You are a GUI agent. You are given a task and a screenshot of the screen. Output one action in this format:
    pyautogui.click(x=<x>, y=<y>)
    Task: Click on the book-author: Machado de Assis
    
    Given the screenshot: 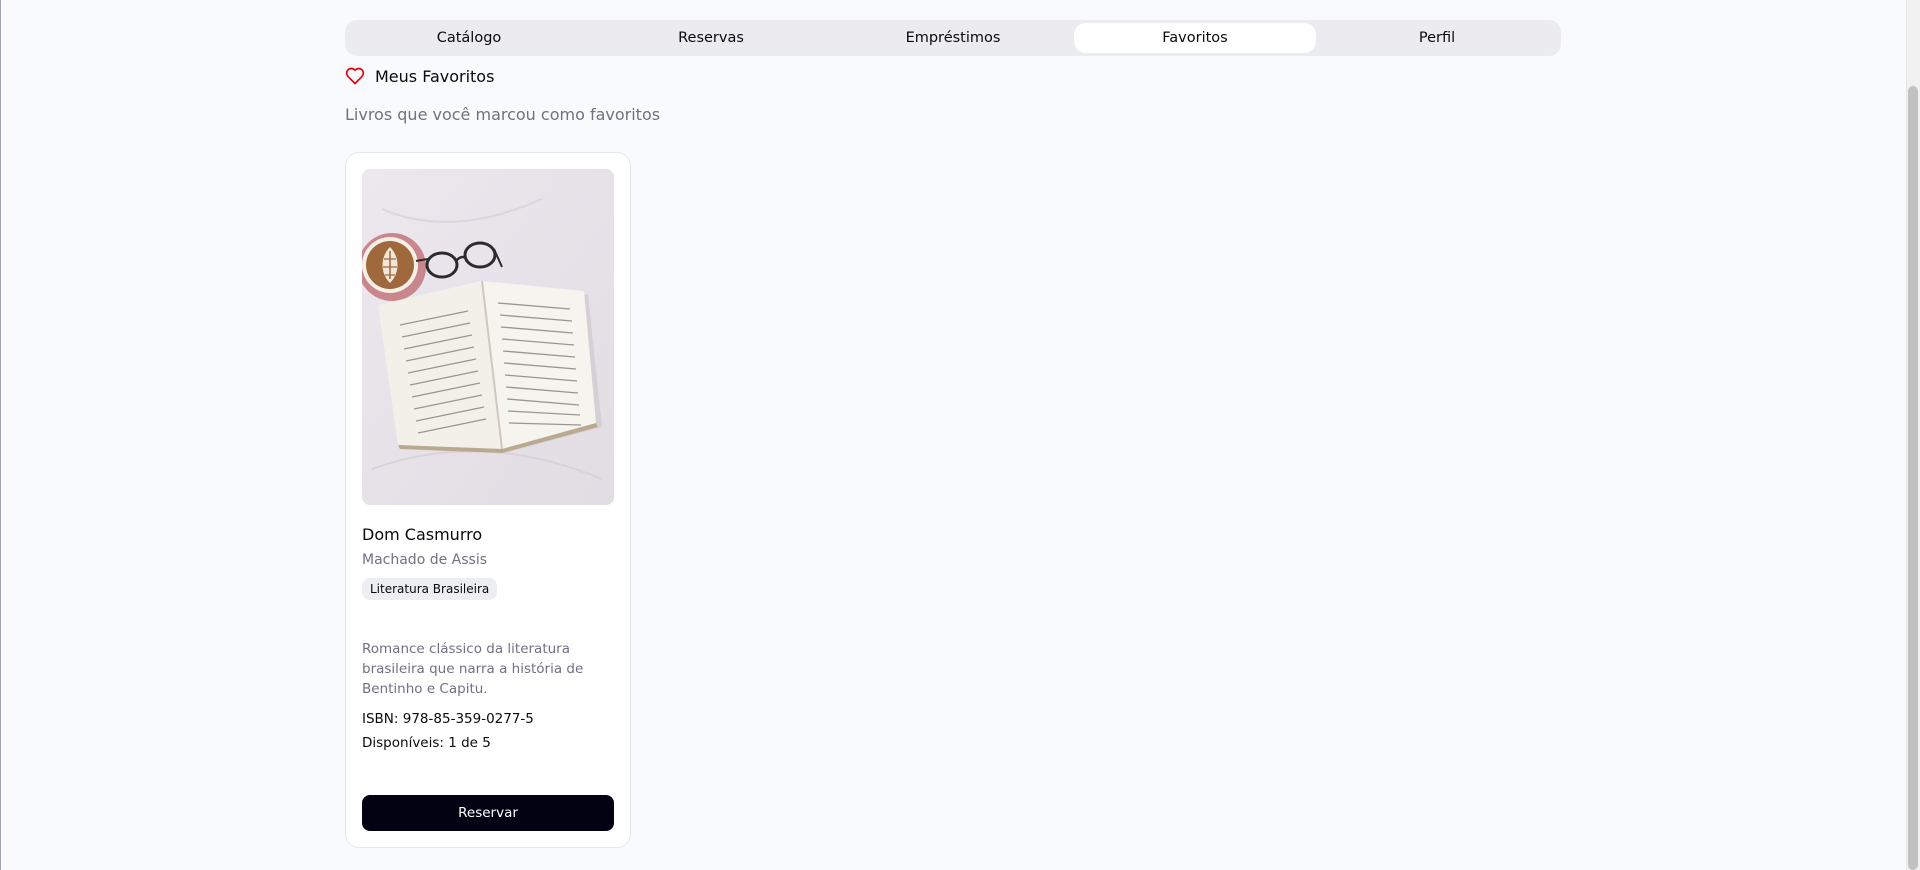 What is the action you would take?
    pyautogui.click(x=425, y=560)
    